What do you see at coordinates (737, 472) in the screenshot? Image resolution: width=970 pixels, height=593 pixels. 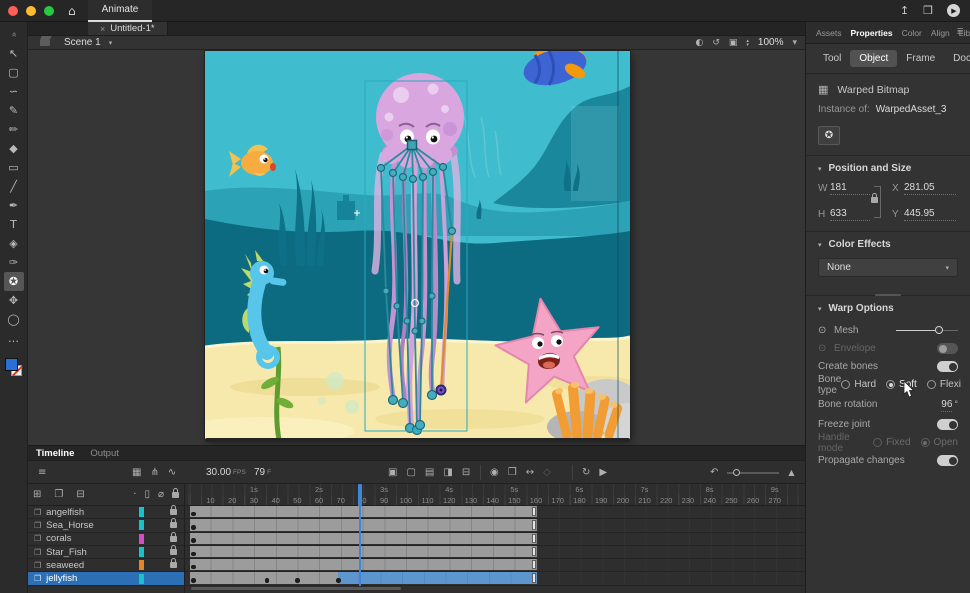 I see `timeline-zoom-knob` at bounding box center [737, 472].